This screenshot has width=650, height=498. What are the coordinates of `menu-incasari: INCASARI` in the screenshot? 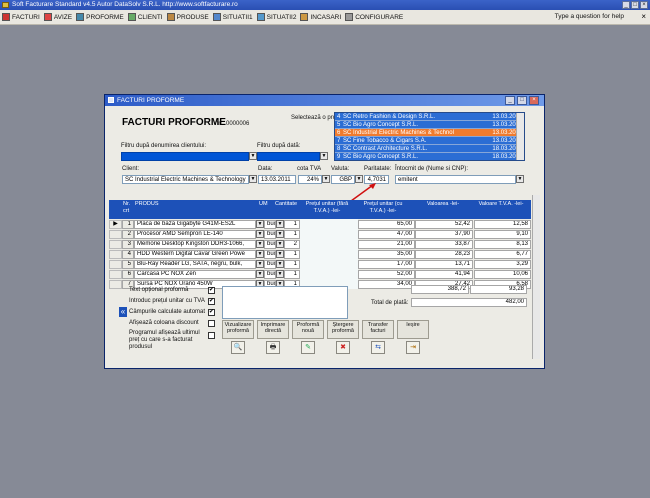 It's located at (320, 17).